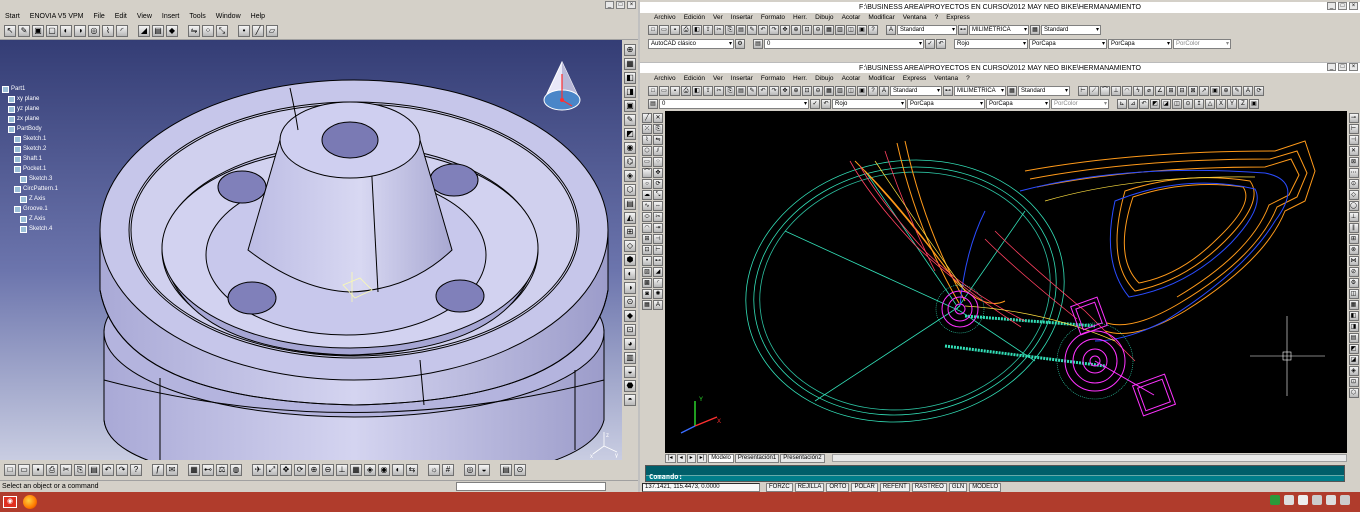  I want to click on tool-icon: ◈, so click(630, 176).